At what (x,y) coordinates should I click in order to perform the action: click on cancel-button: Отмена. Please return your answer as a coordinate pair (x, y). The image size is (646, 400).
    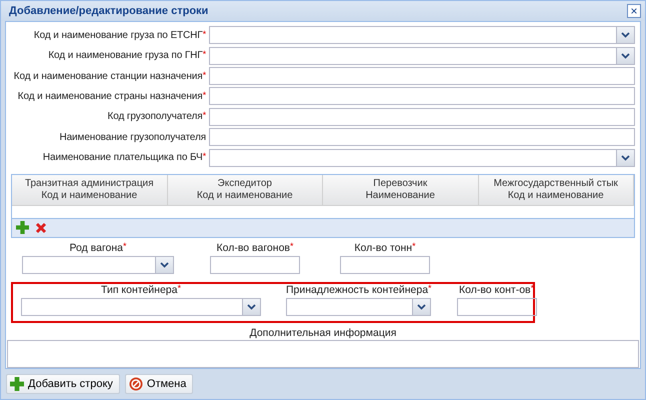
    Looking at the image, I should click on (159, 384).